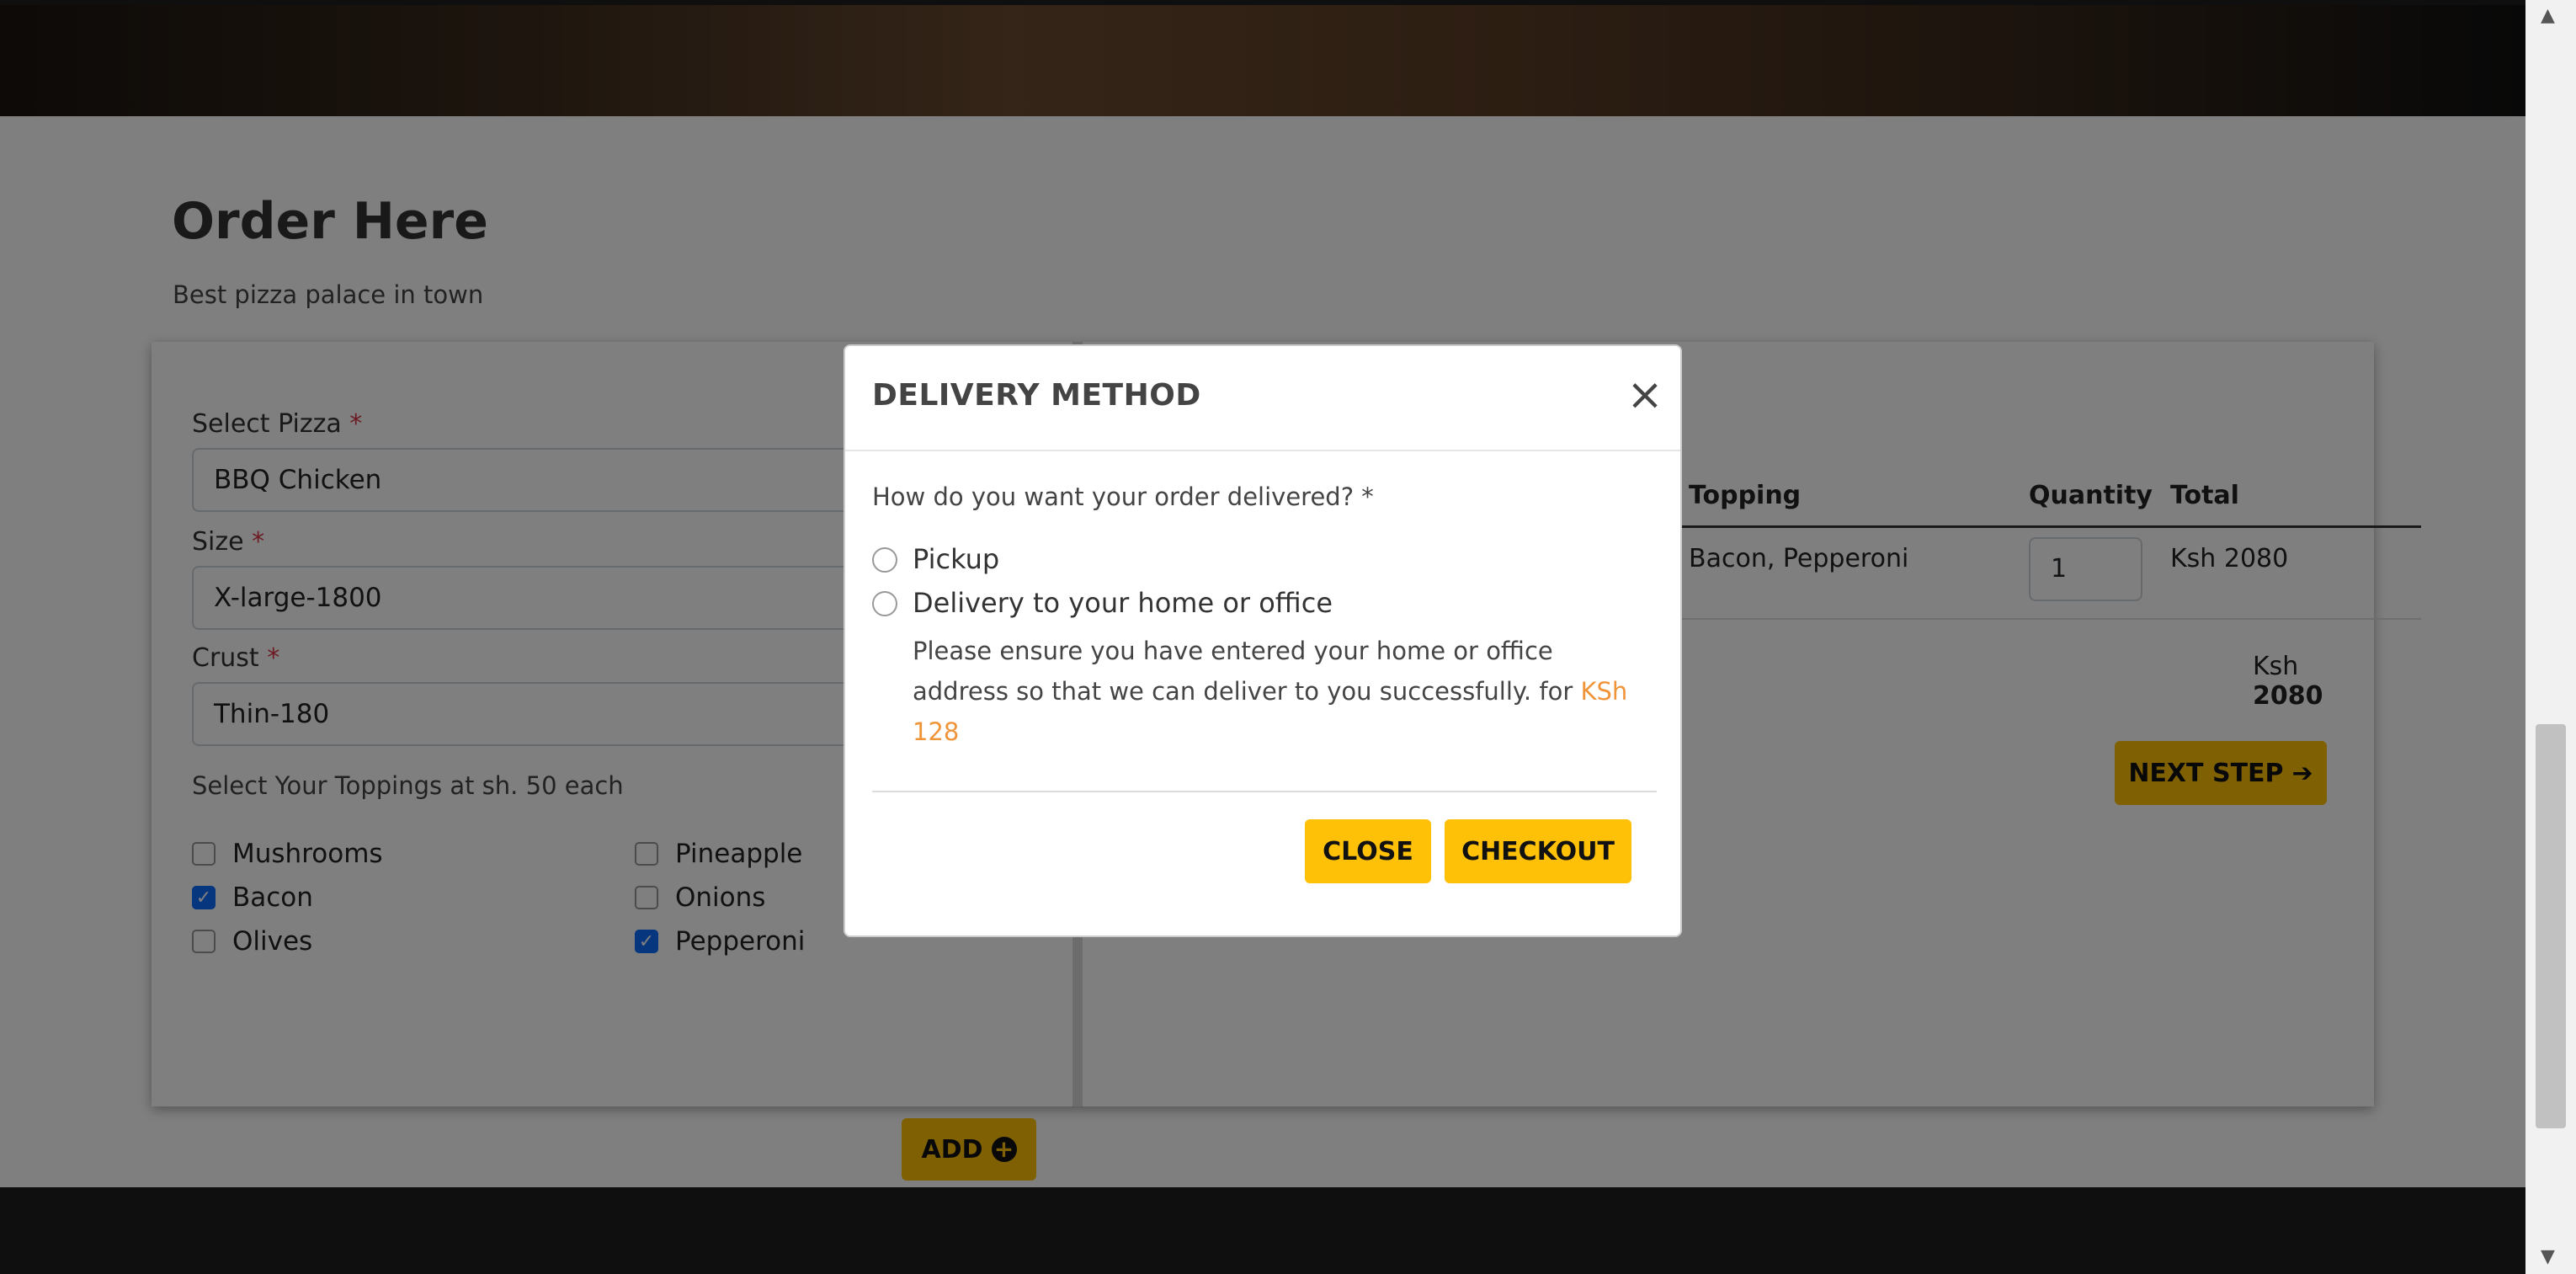 The width and height of the screenshot is (2576, 1274). Describe the element at coordinates (1123, 603) in the screenshot. I see `radio-label-delivery: Delivery to your home or office` at that location.